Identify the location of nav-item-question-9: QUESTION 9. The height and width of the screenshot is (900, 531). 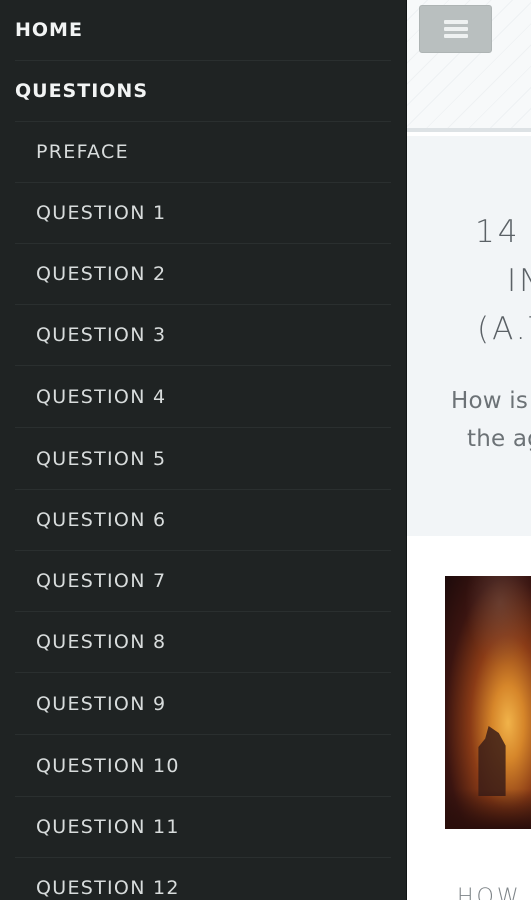
(203, 704).